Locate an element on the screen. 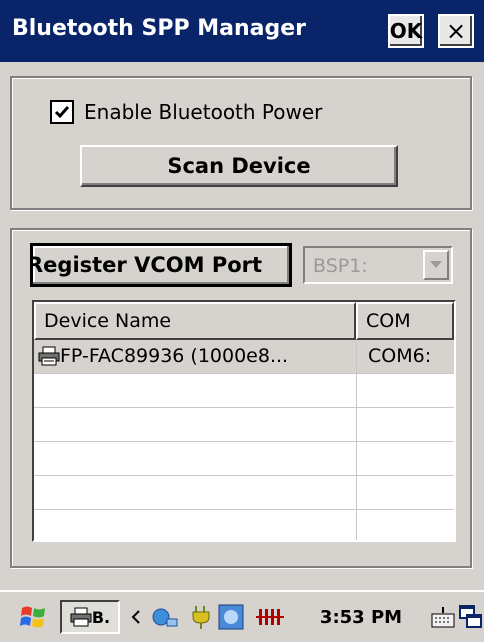 The height and width of the screenshot is (642, 484). list-item: FP-FAC89936 (1000e8... COM6: is located at coordinates (244, 357).